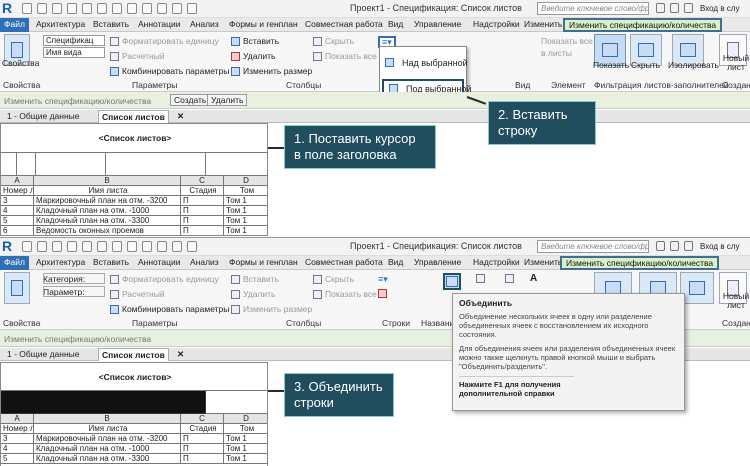  Describe the element at coordinates (133, 354) in the screenshot. I see `tab-sheet-list: Список листов` at that location.